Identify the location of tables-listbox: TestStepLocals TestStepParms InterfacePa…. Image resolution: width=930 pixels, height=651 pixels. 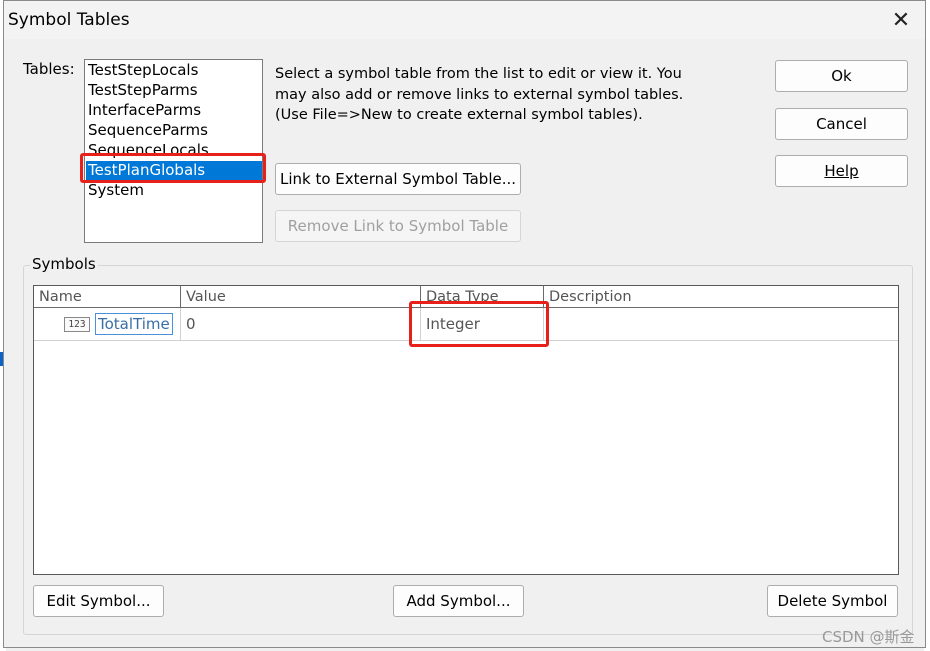
(173, 151).